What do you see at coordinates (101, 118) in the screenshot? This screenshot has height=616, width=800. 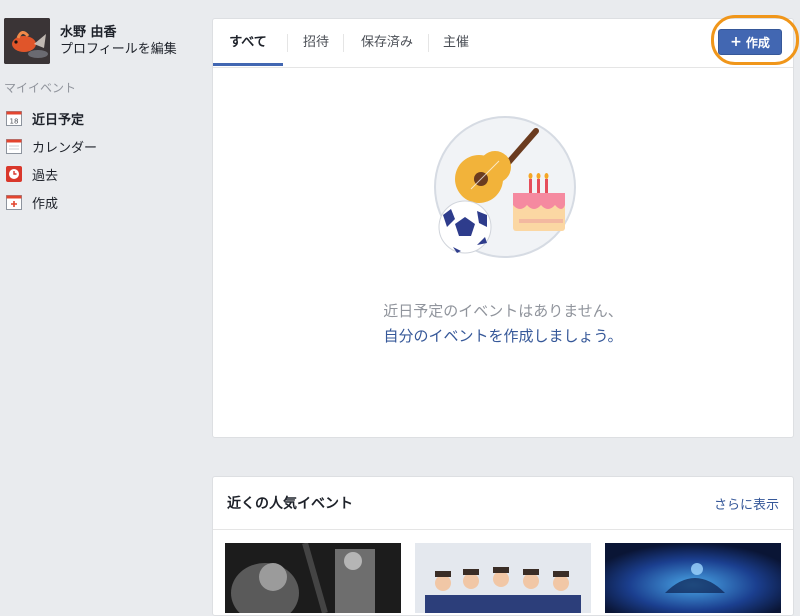 I see `sidebar-item-upcoming: 18 近日予定` at bounding box center [101, 118].